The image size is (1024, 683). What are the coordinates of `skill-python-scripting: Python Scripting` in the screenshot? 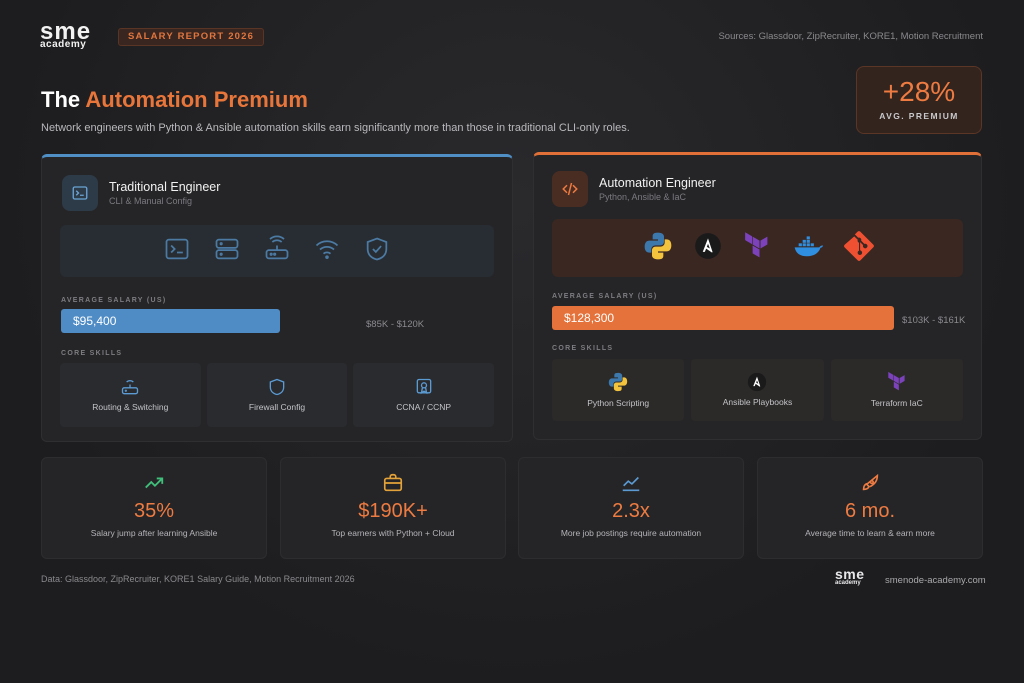 It's located at (618, 390).